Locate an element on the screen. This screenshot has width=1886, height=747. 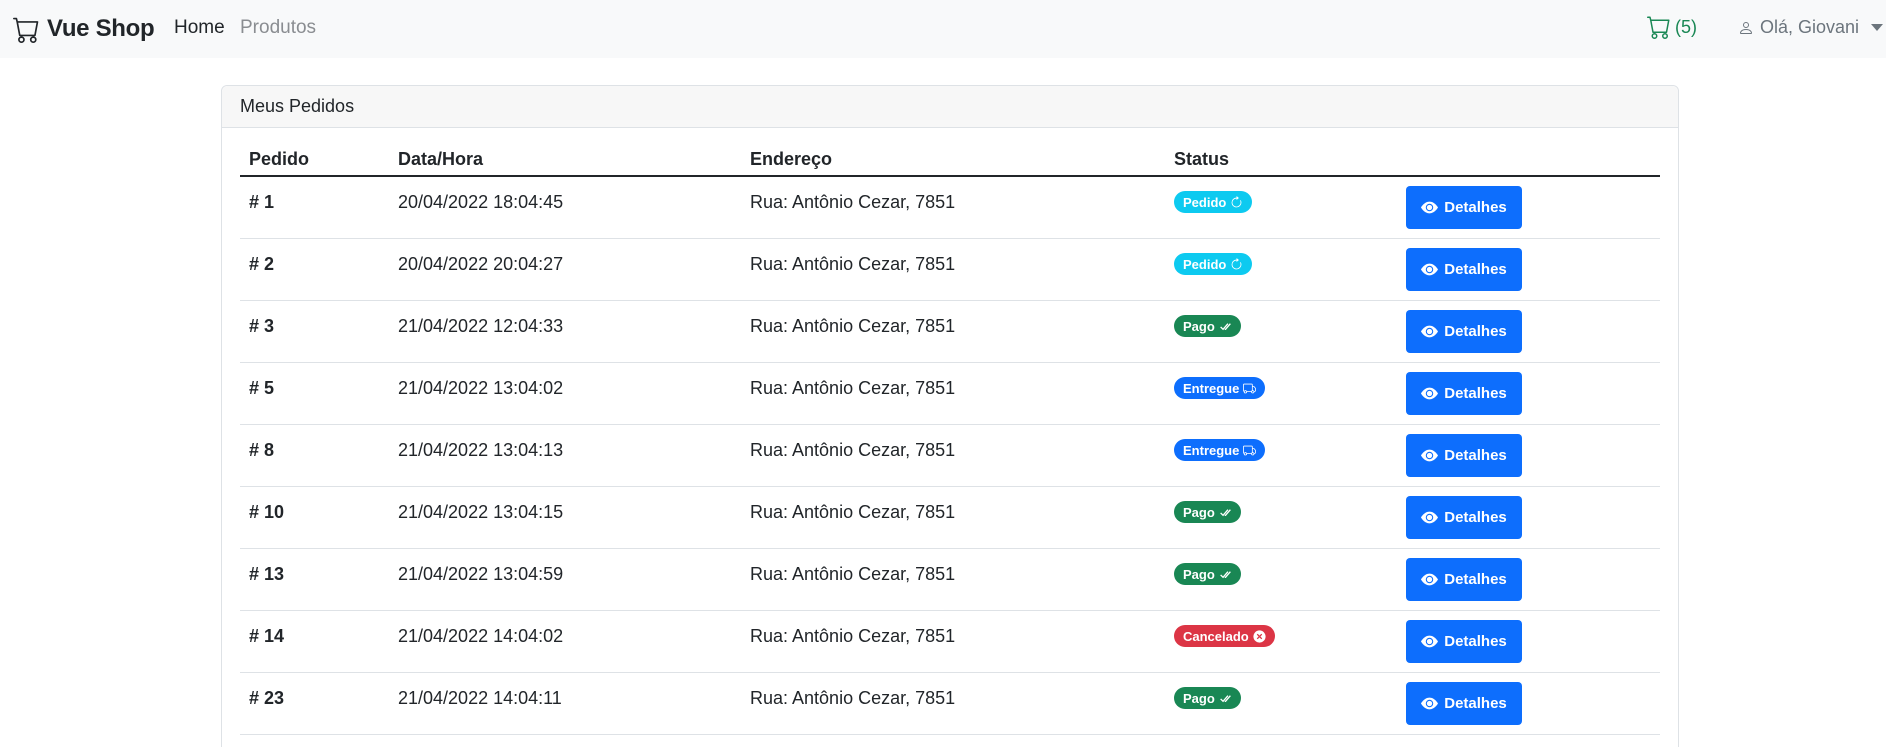
cart-link: (5) is located at coordinates (1672, 27).